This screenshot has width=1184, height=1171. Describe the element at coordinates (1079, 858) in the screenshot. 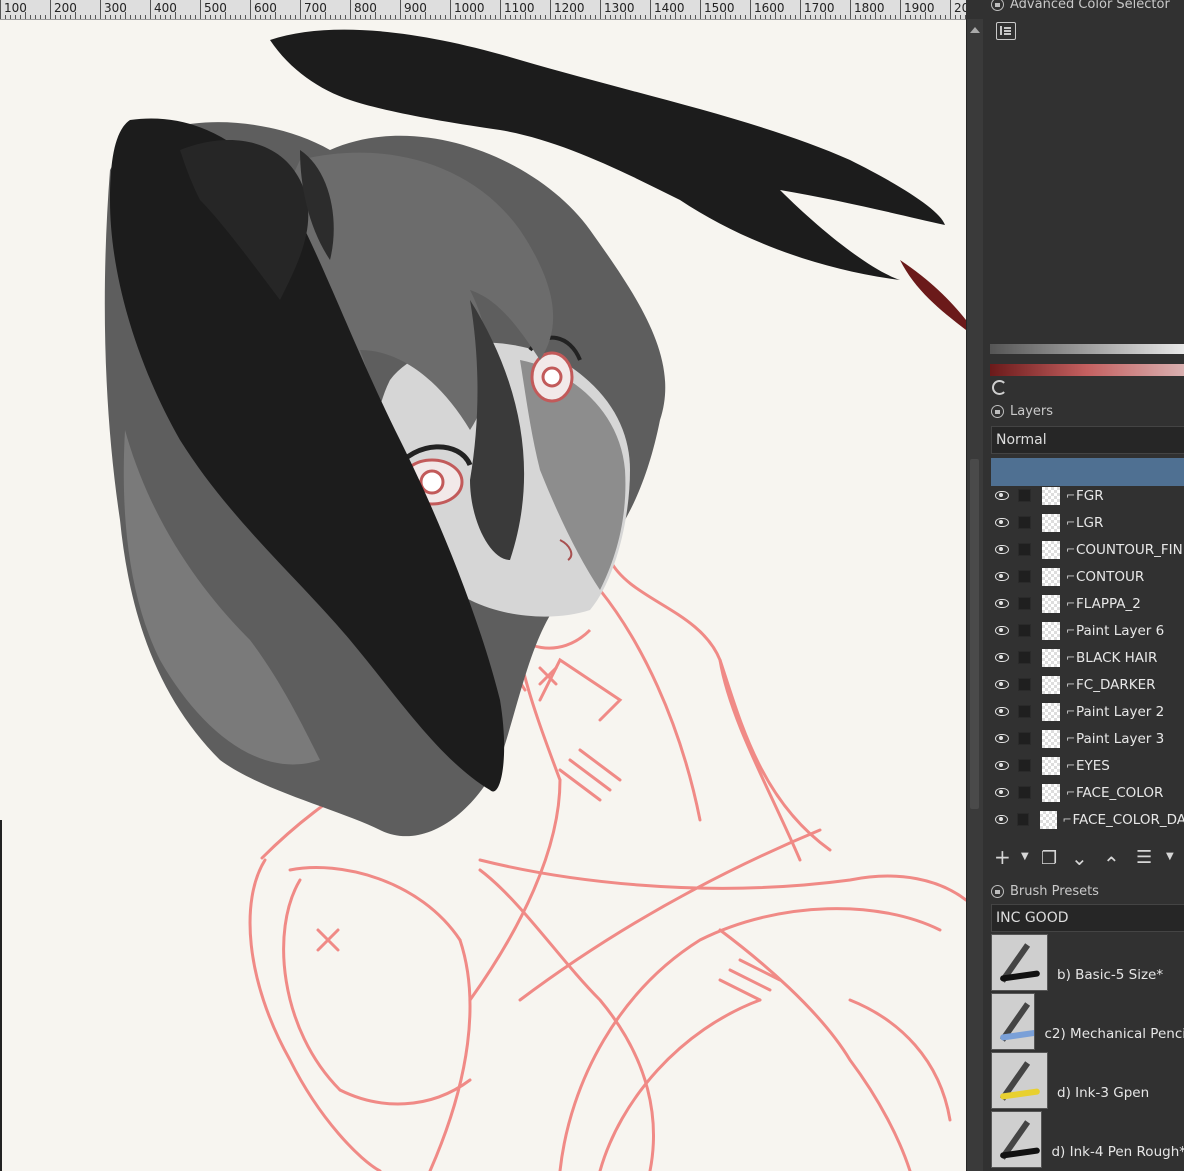

I see `move-down-icon: ⌄` at that location.